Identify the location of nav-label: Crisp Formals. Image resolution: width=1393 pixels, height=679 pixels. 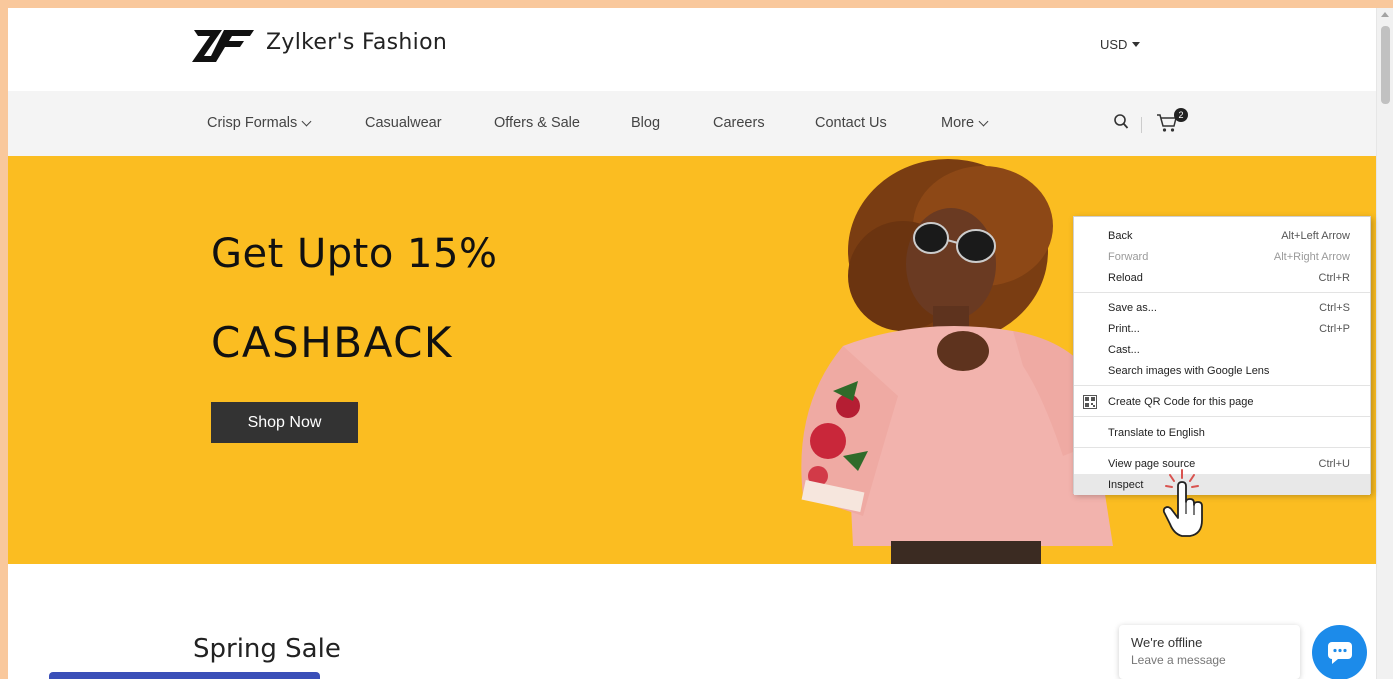
(252, 123).